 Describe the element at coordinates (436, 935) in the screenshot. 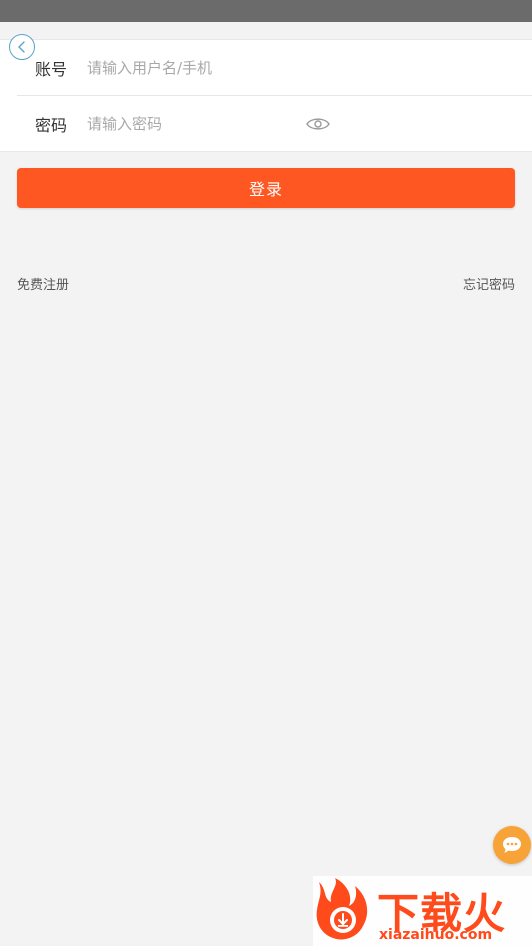

I see `watermark-domain: xiazaihuo.com` at that location.